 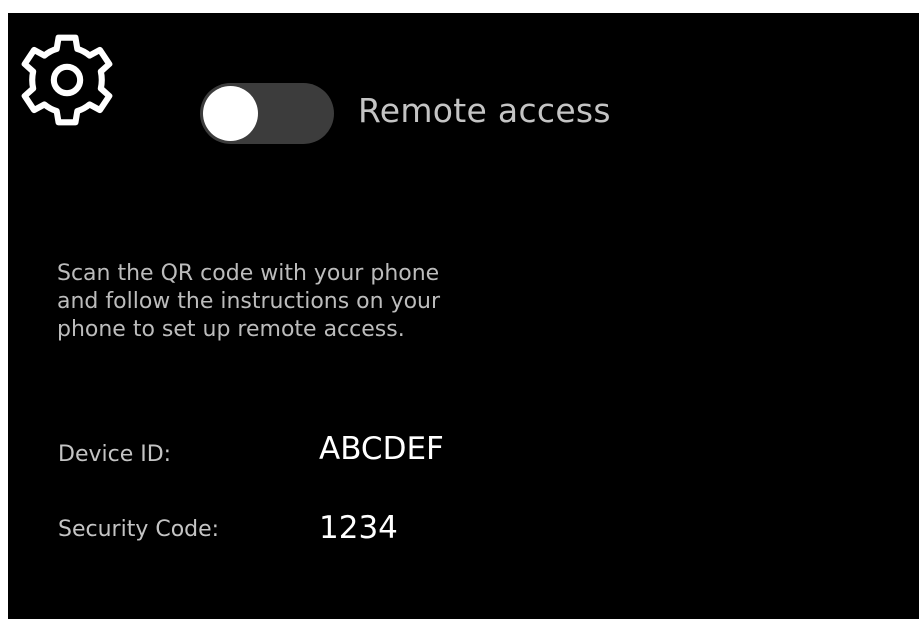 I want to click on device-id-value: ABCDEF, so click(x=381, y=449).